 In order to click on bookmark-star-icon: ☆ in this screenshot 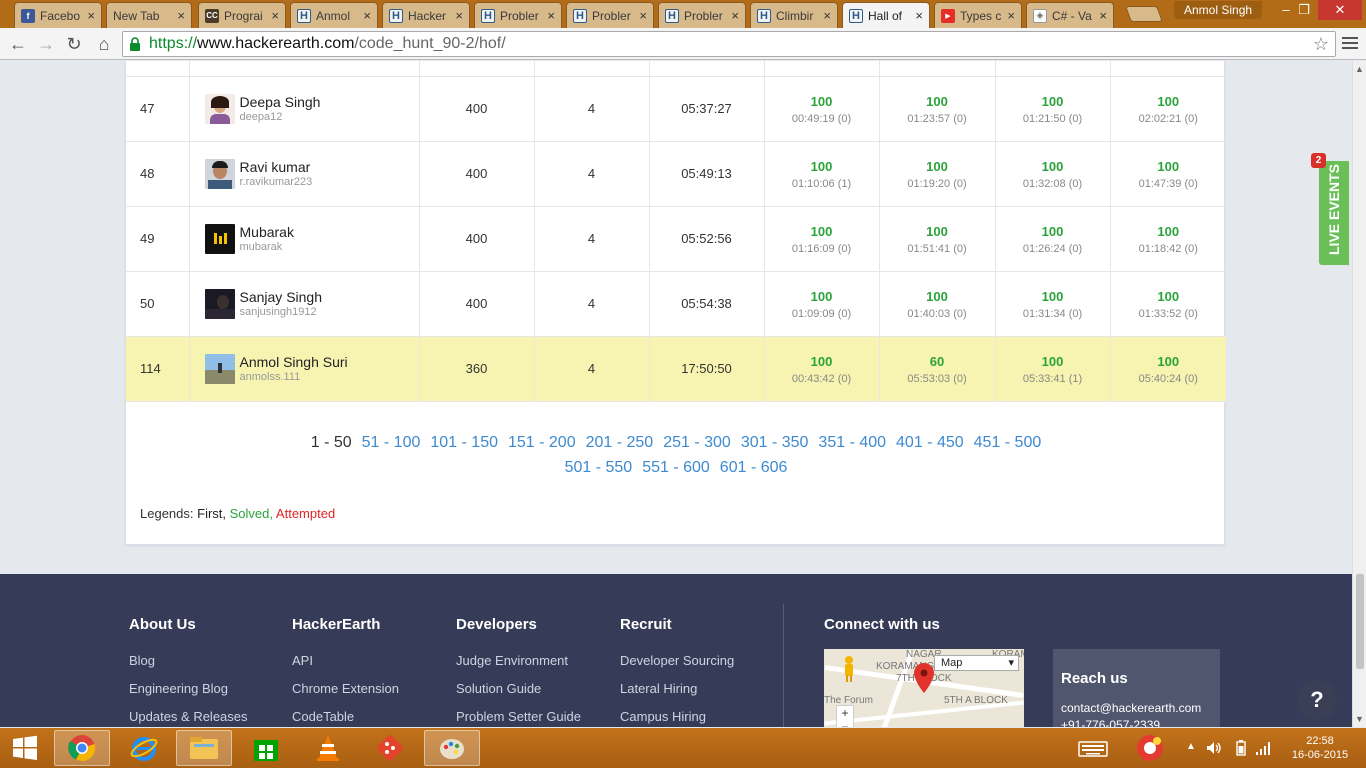, I will do `click(1321, 44)`.